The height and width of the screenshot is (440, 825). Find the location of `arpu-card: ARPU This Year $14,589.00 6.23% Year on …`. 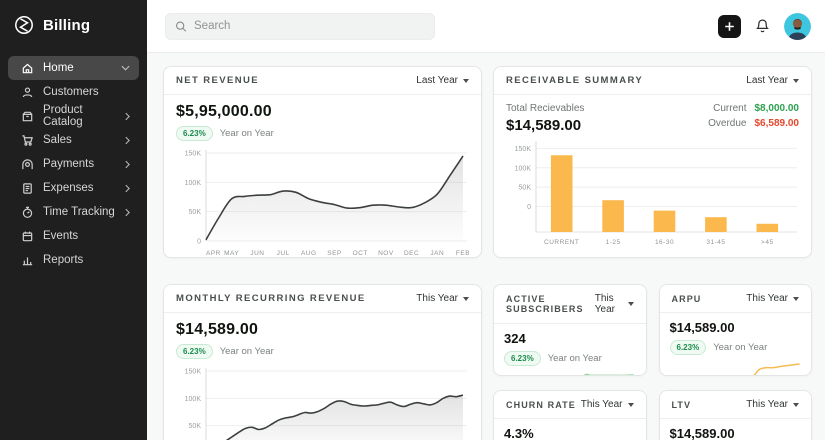

arpu-card: ARPU This Year $14,589.00 6.23% Year on … is located at coordinates (735, 330).